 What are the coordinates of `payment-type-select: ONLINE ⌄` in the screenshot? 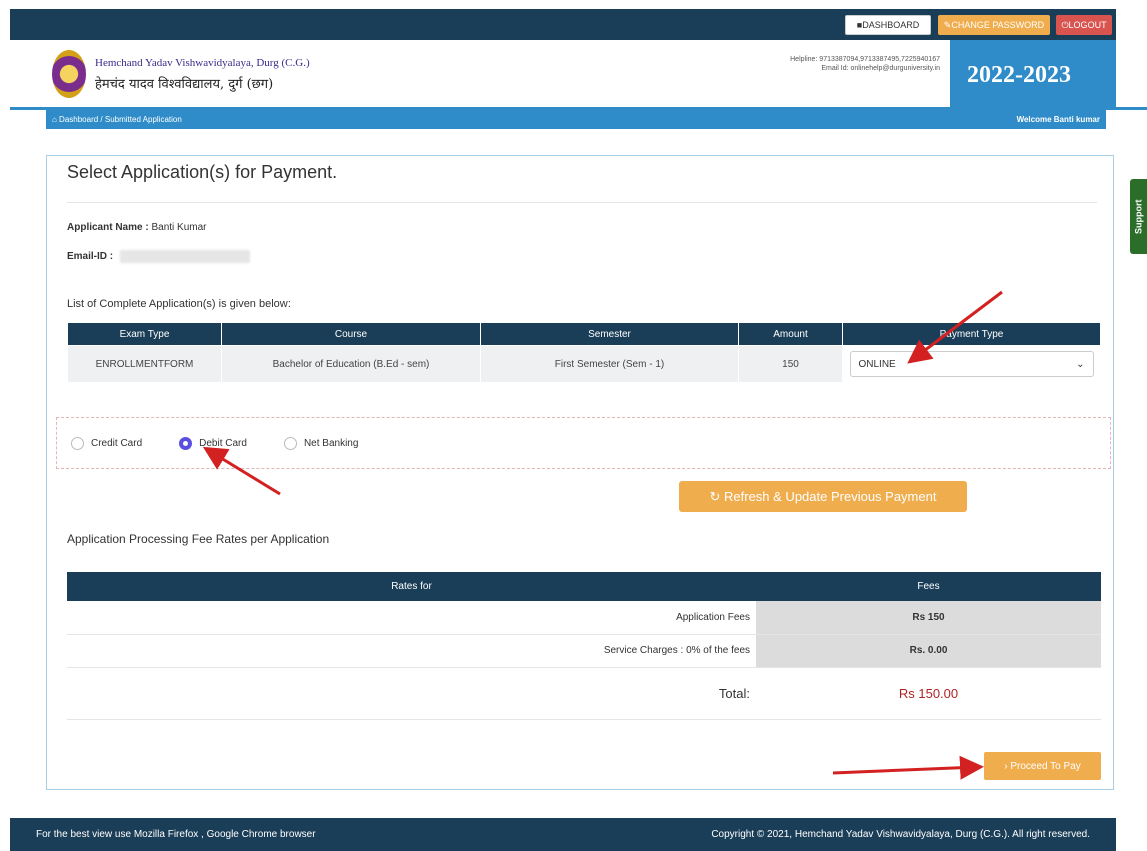 It's located at (971, 364).